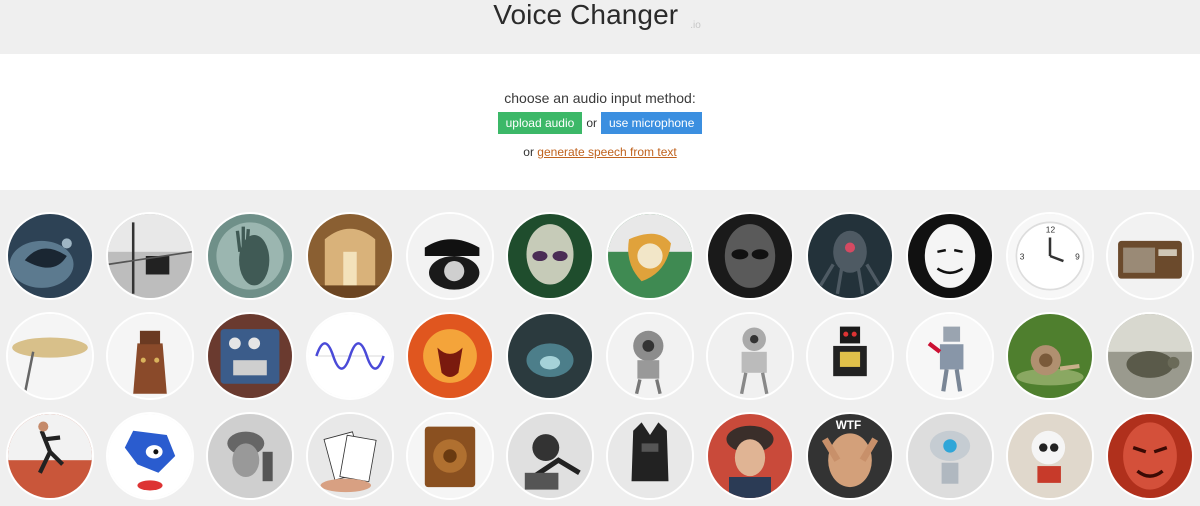 The height and width of the screenshot is (506, 1200). I want to click on voice-lego-robot-icon, so click(950, 356).